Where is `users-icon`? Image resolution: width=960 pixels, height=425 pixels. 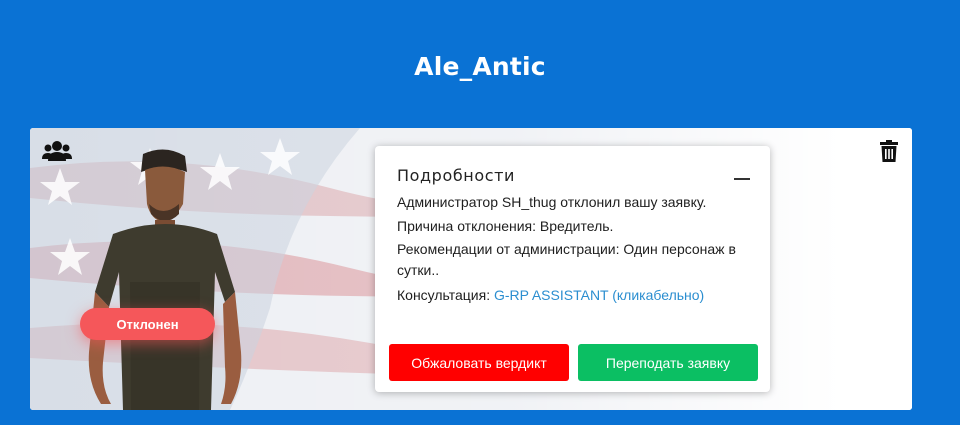 users-icon is located at coordinates (57, 151).